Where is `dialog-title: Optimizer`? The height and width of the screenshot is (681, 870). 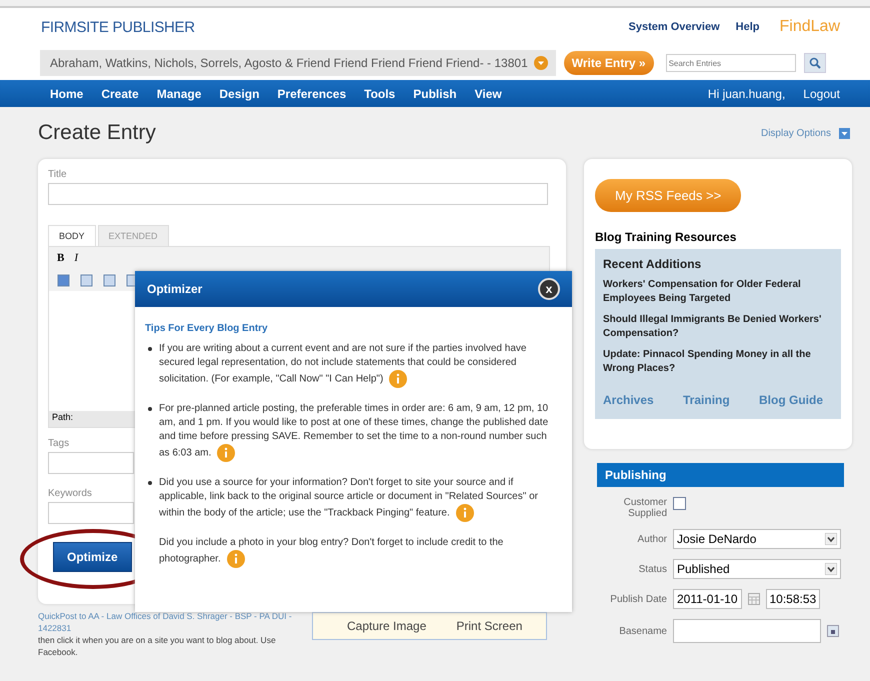
dialog-title: Optimizer is located at coordinates (174, 289).